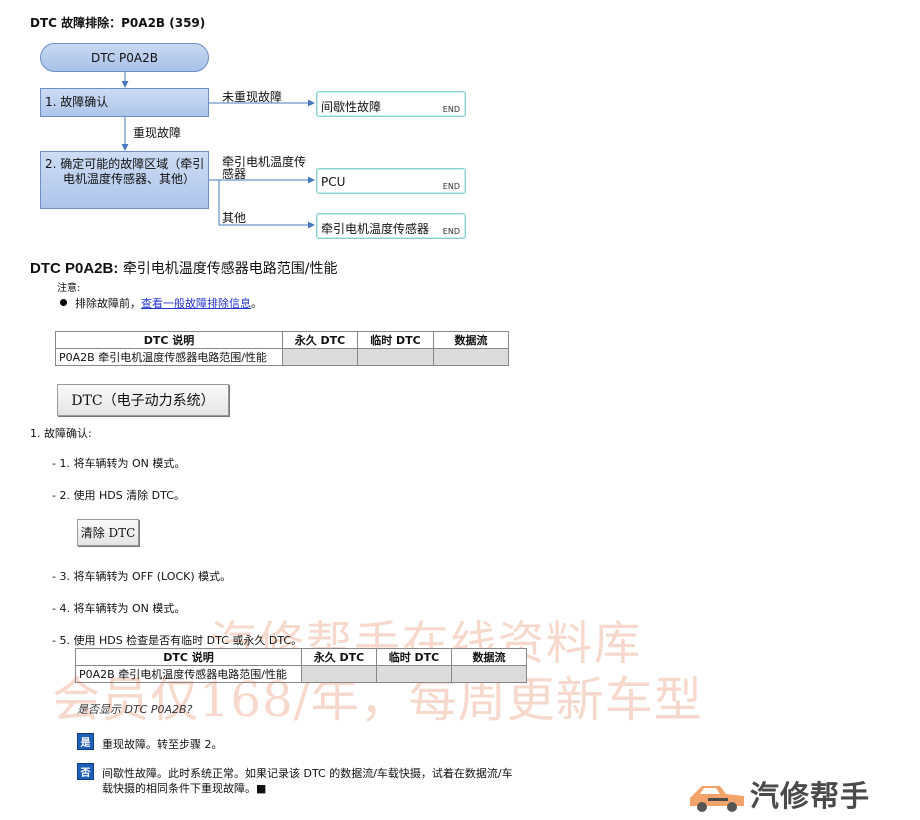  I want to click on flow-step-2-line-1: 2. 确定可能的故障区域（牵引, so click(125, 164).